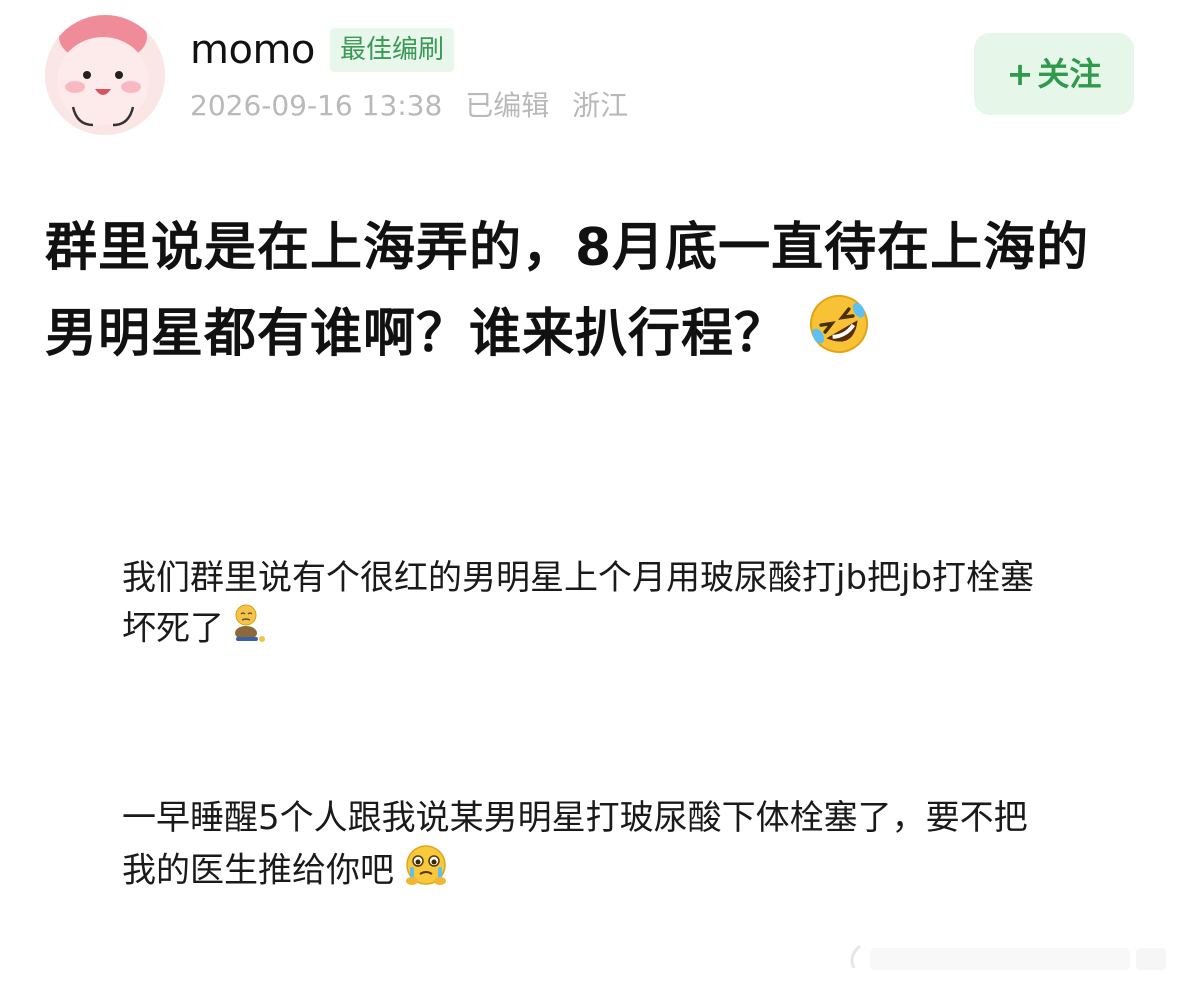 The image size is (1179, 985). I want to click on rolling-on-floor-laughing-icon, so click(839, 337).